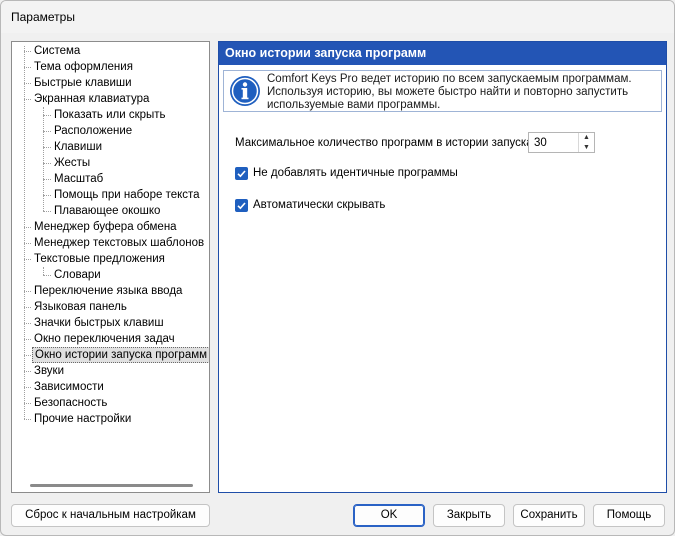  I want to click on tree-item: Языковая панель, so click(80, 307).